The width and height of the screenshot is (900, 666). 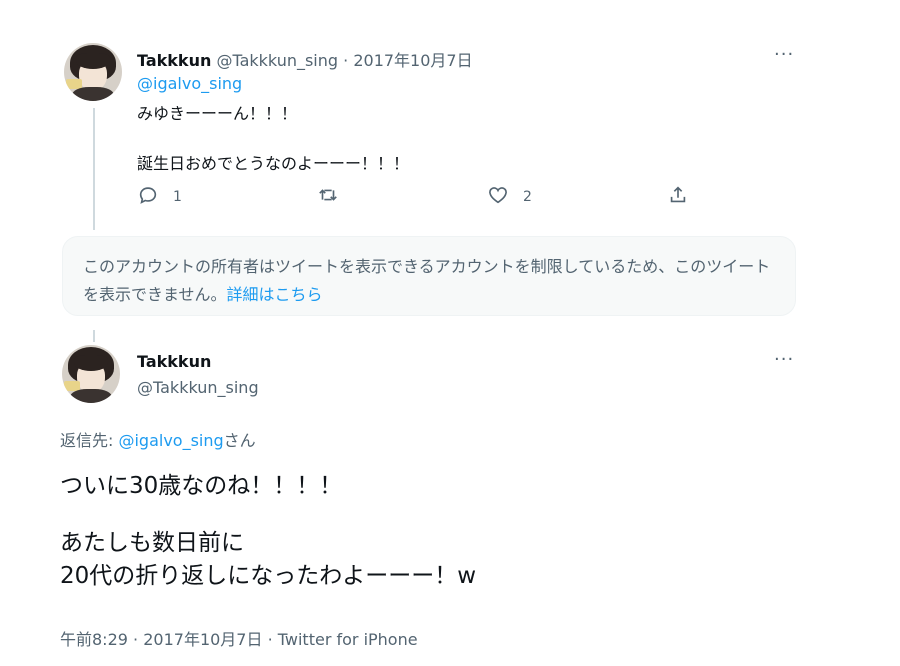 I want to click on tweet-text-line: 20代の折り返しになったわよーーー！w, so click(x=268, y=576).